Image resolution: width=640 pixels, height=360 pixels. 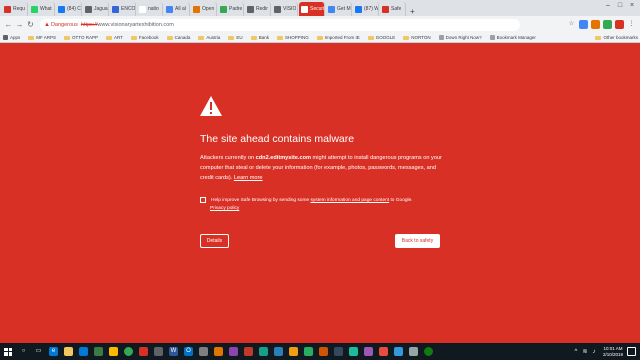 I want to click on browser-tab: Safe, so click(x=393, y=9).